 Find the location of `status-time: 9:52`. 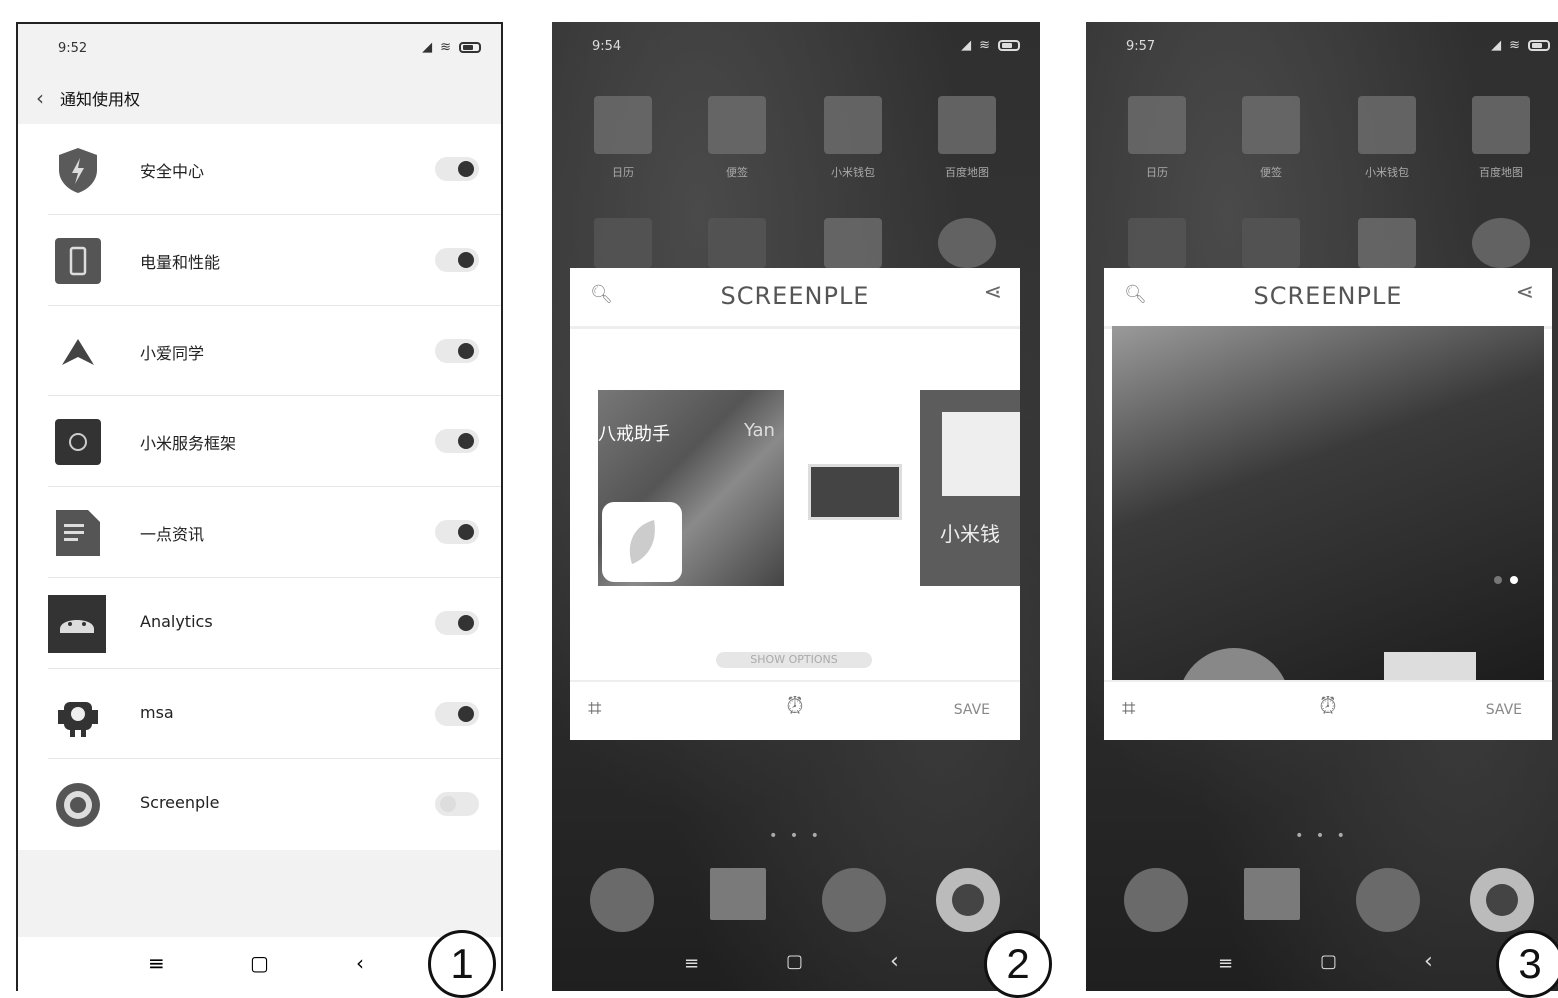

status-time: 9:52 is located at coordinates (73, 48).